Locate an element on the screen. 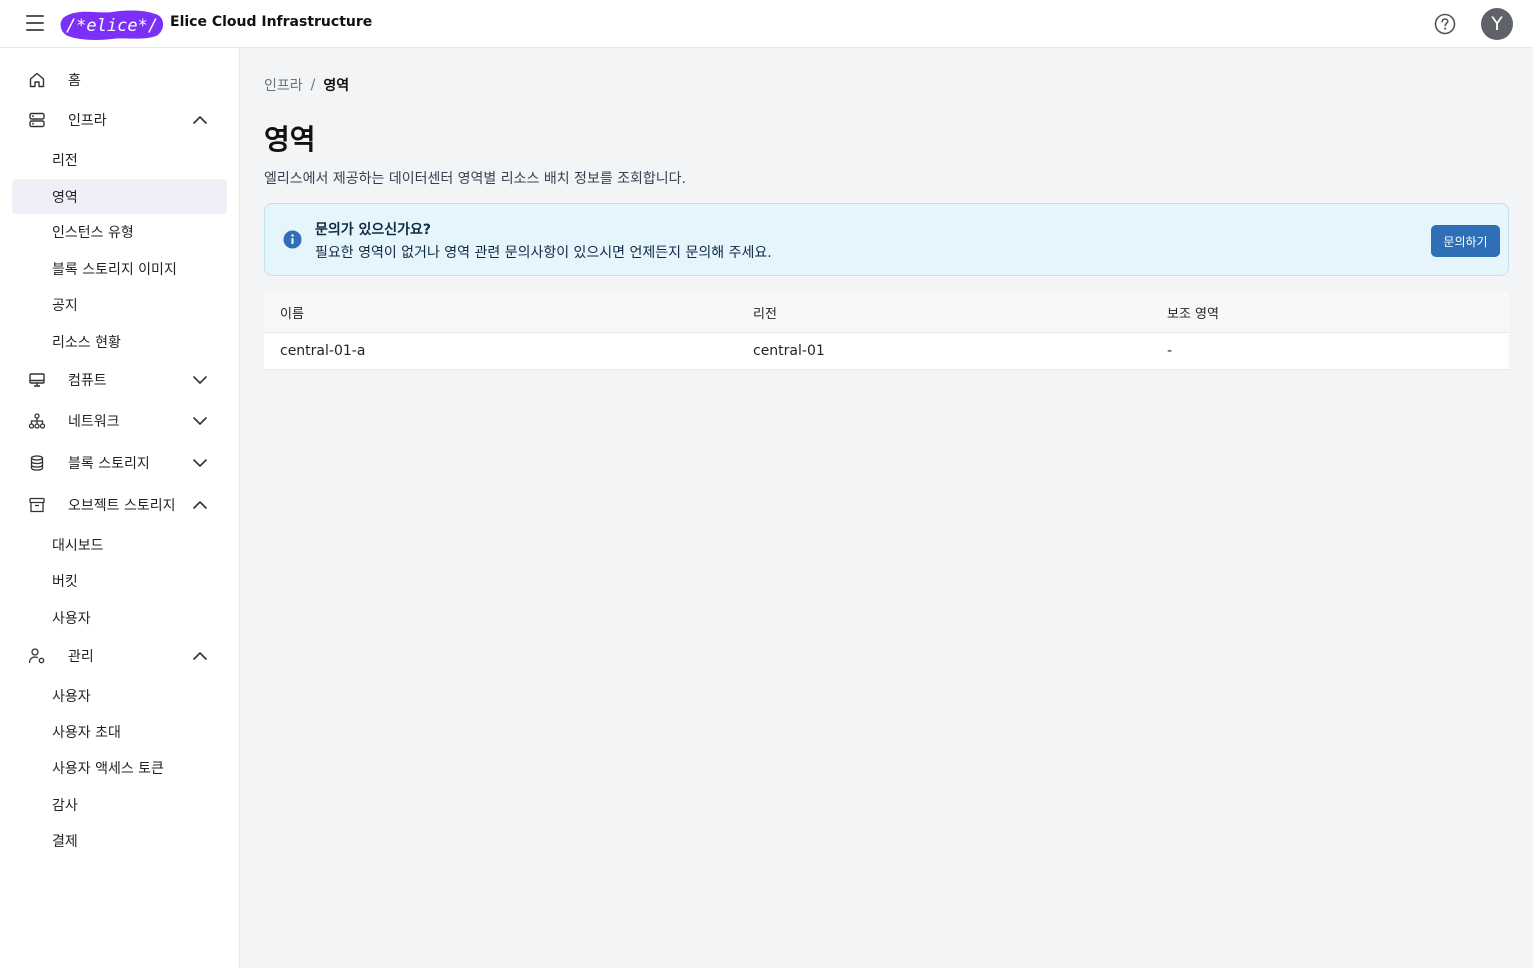  sidebar-item-label: 홈 is located at coordinates (74, 81).